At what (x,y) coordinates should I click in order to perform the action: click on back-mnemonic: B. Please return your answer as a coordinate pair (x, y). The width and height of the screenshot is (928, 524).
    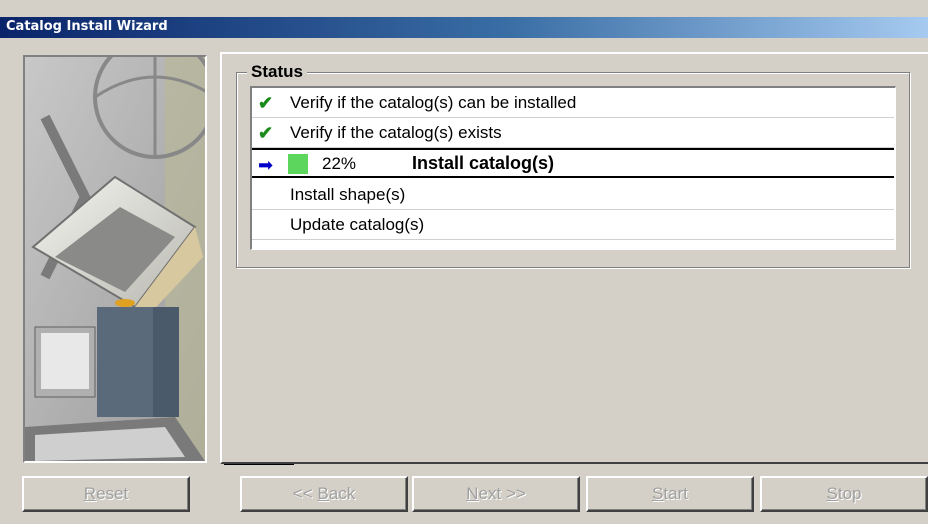
    Looking at the image, I should click on (323, 493).